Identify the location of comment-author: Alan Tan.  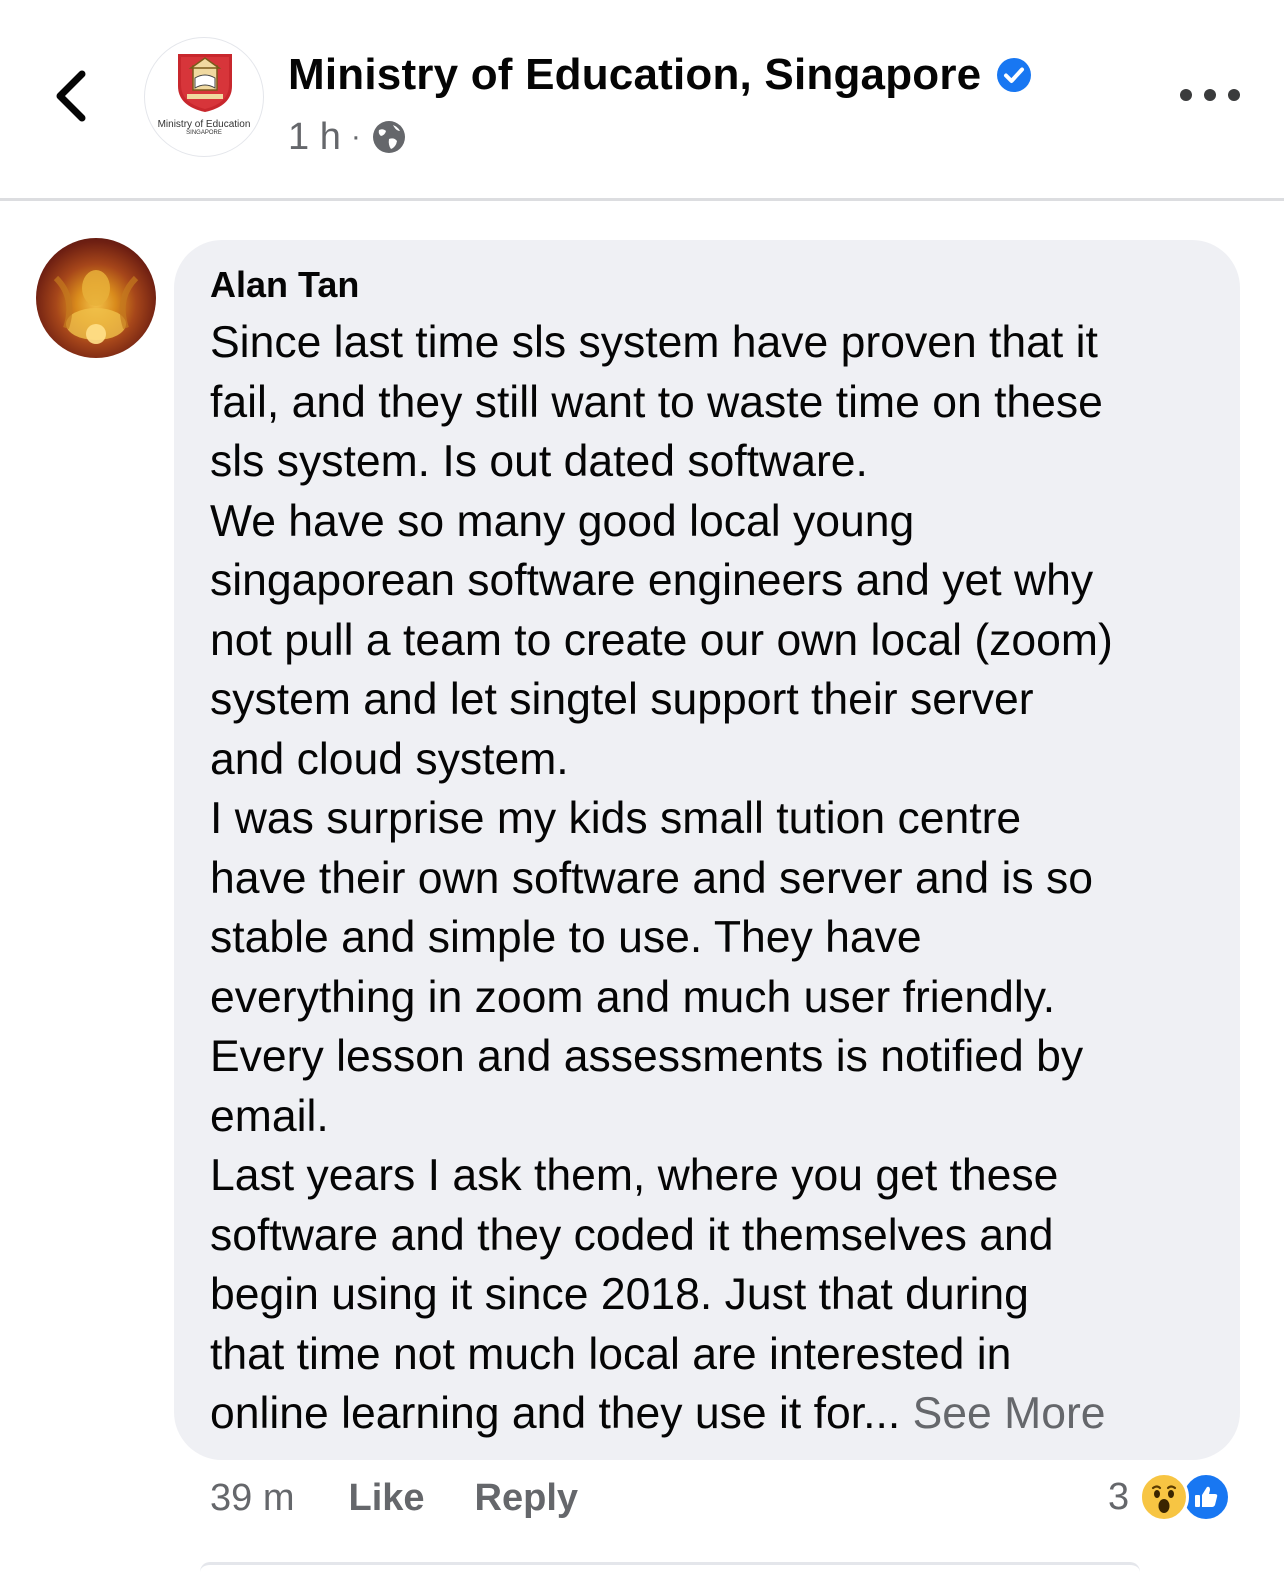
(284, 285).